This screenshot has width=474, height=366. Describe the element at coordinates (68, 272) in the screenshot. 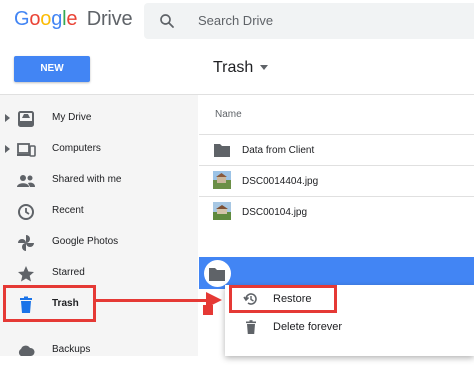

I see `sidebar-item-label: Starred` at that location.